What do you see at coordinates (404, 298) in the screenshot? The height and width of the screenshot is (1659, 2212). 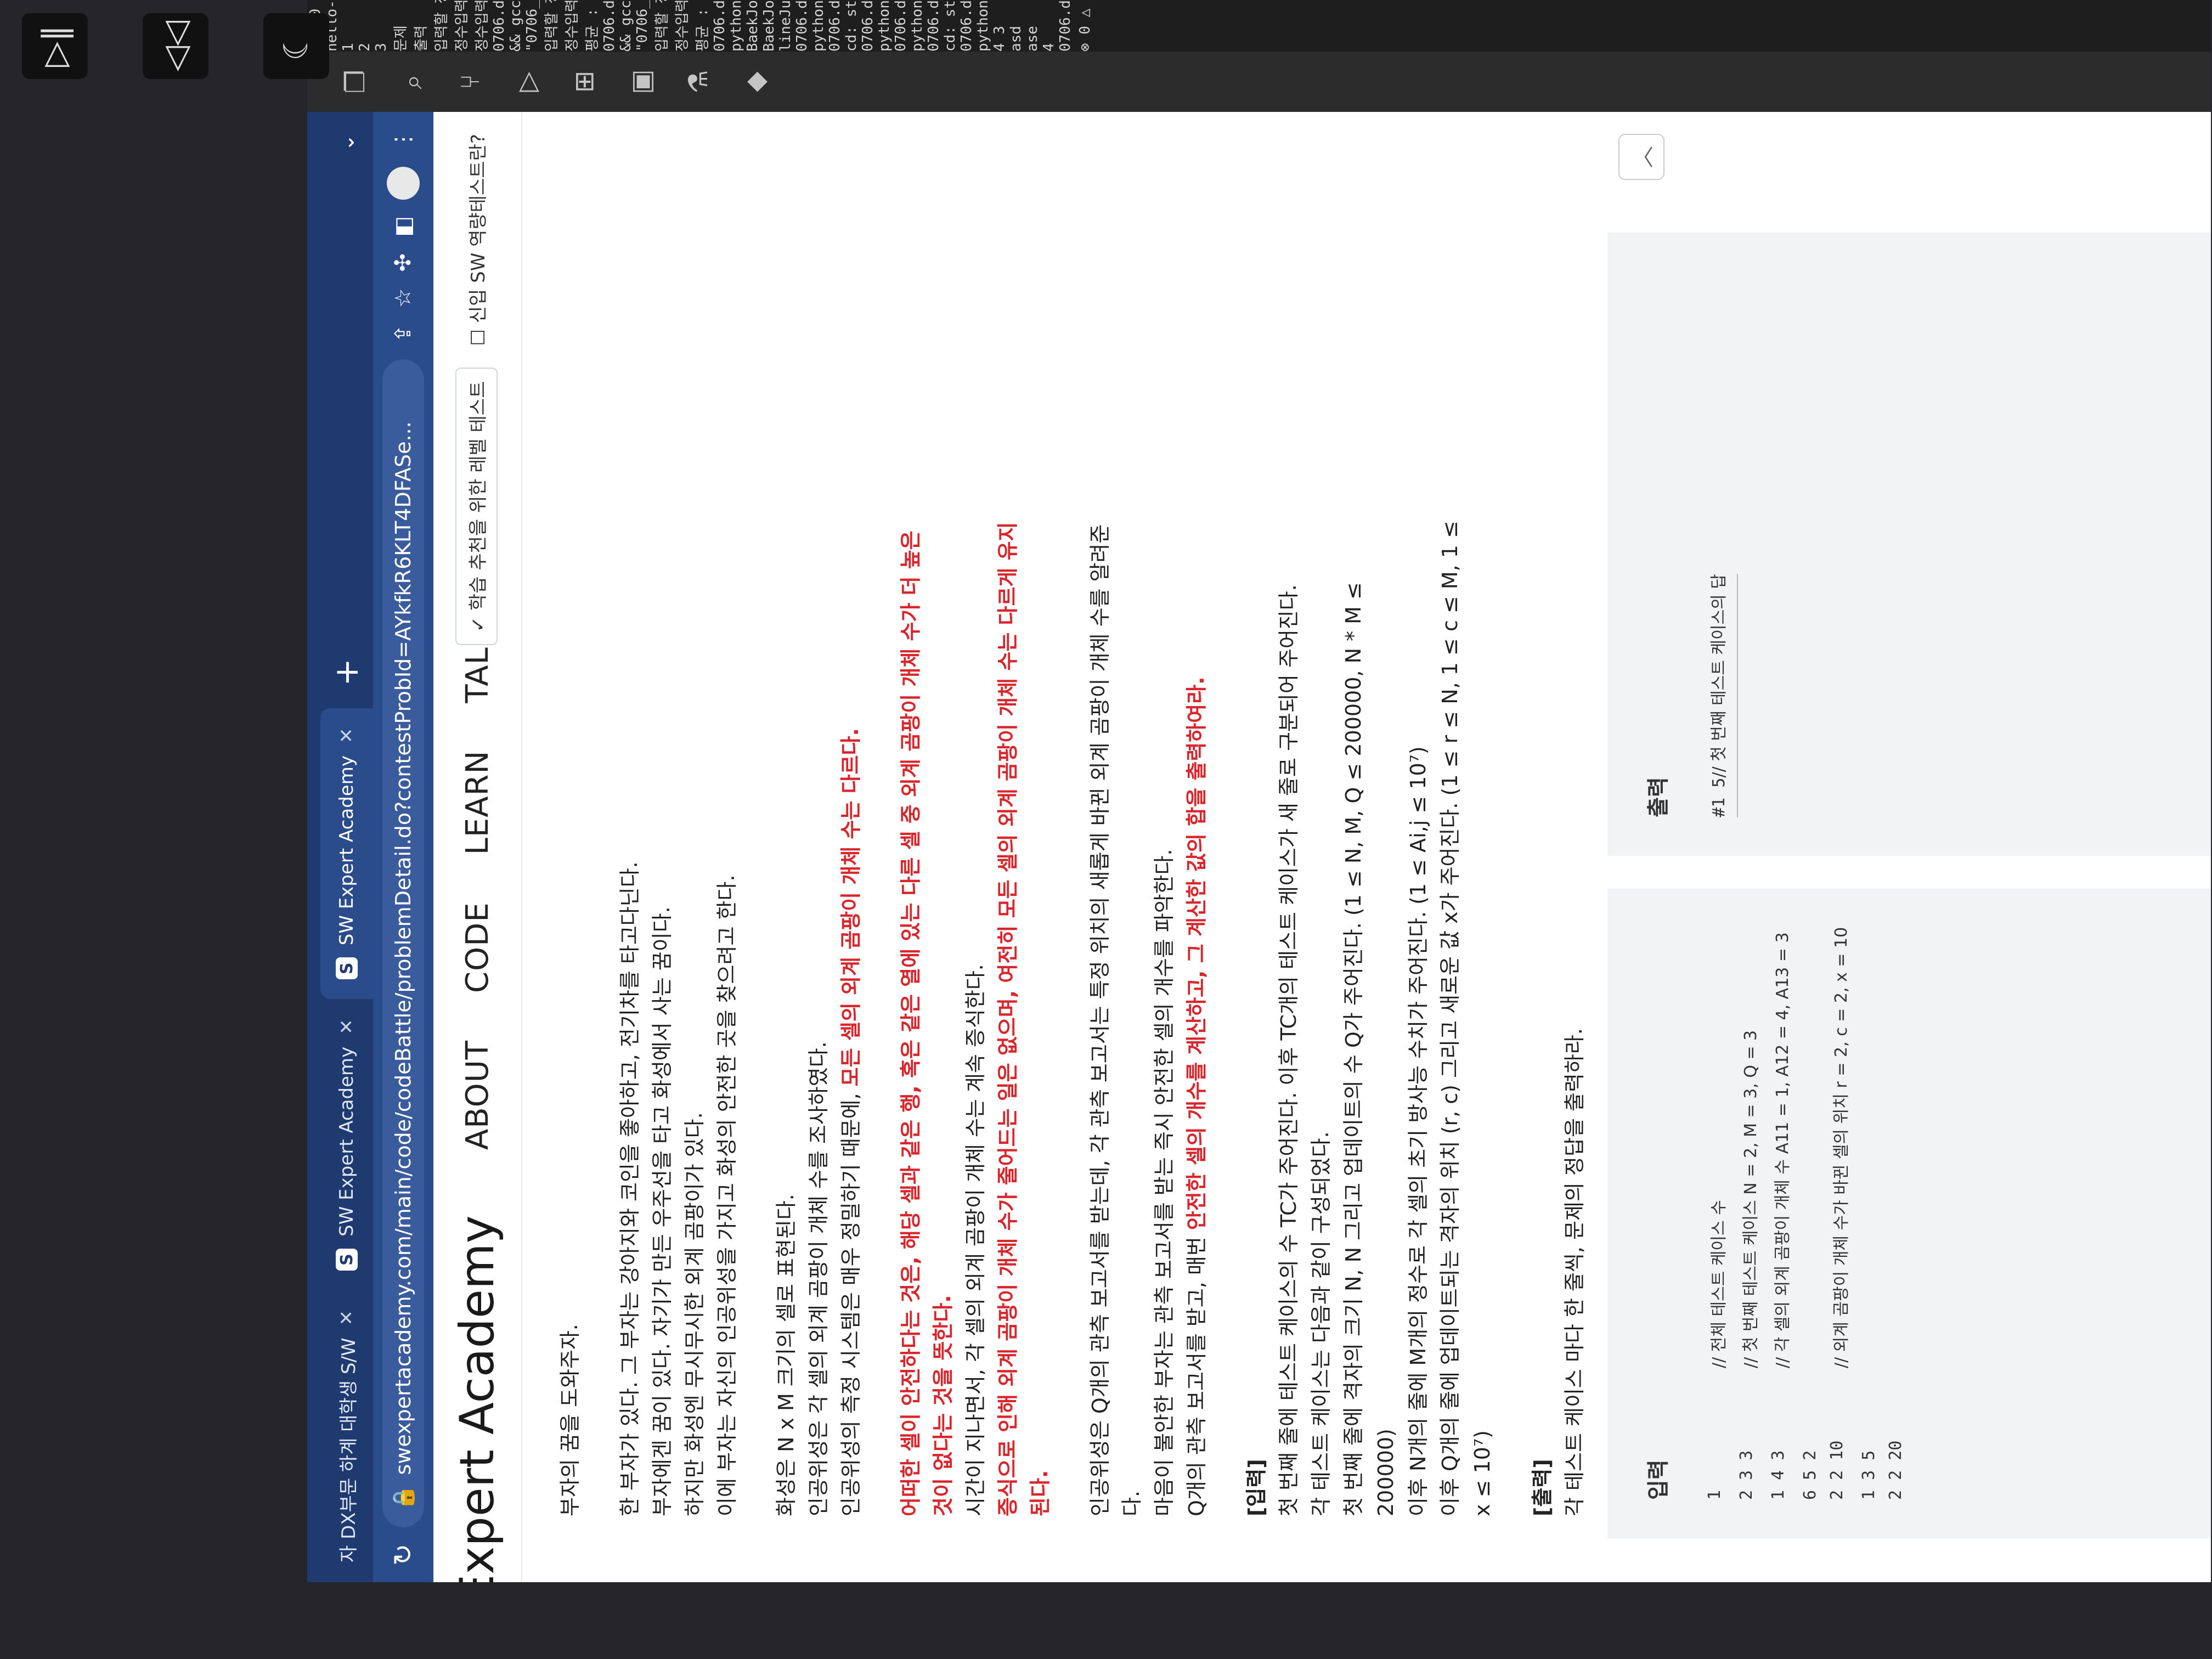 I see `bookmark-star-icon: ☆` at bounding box center [404, 298].